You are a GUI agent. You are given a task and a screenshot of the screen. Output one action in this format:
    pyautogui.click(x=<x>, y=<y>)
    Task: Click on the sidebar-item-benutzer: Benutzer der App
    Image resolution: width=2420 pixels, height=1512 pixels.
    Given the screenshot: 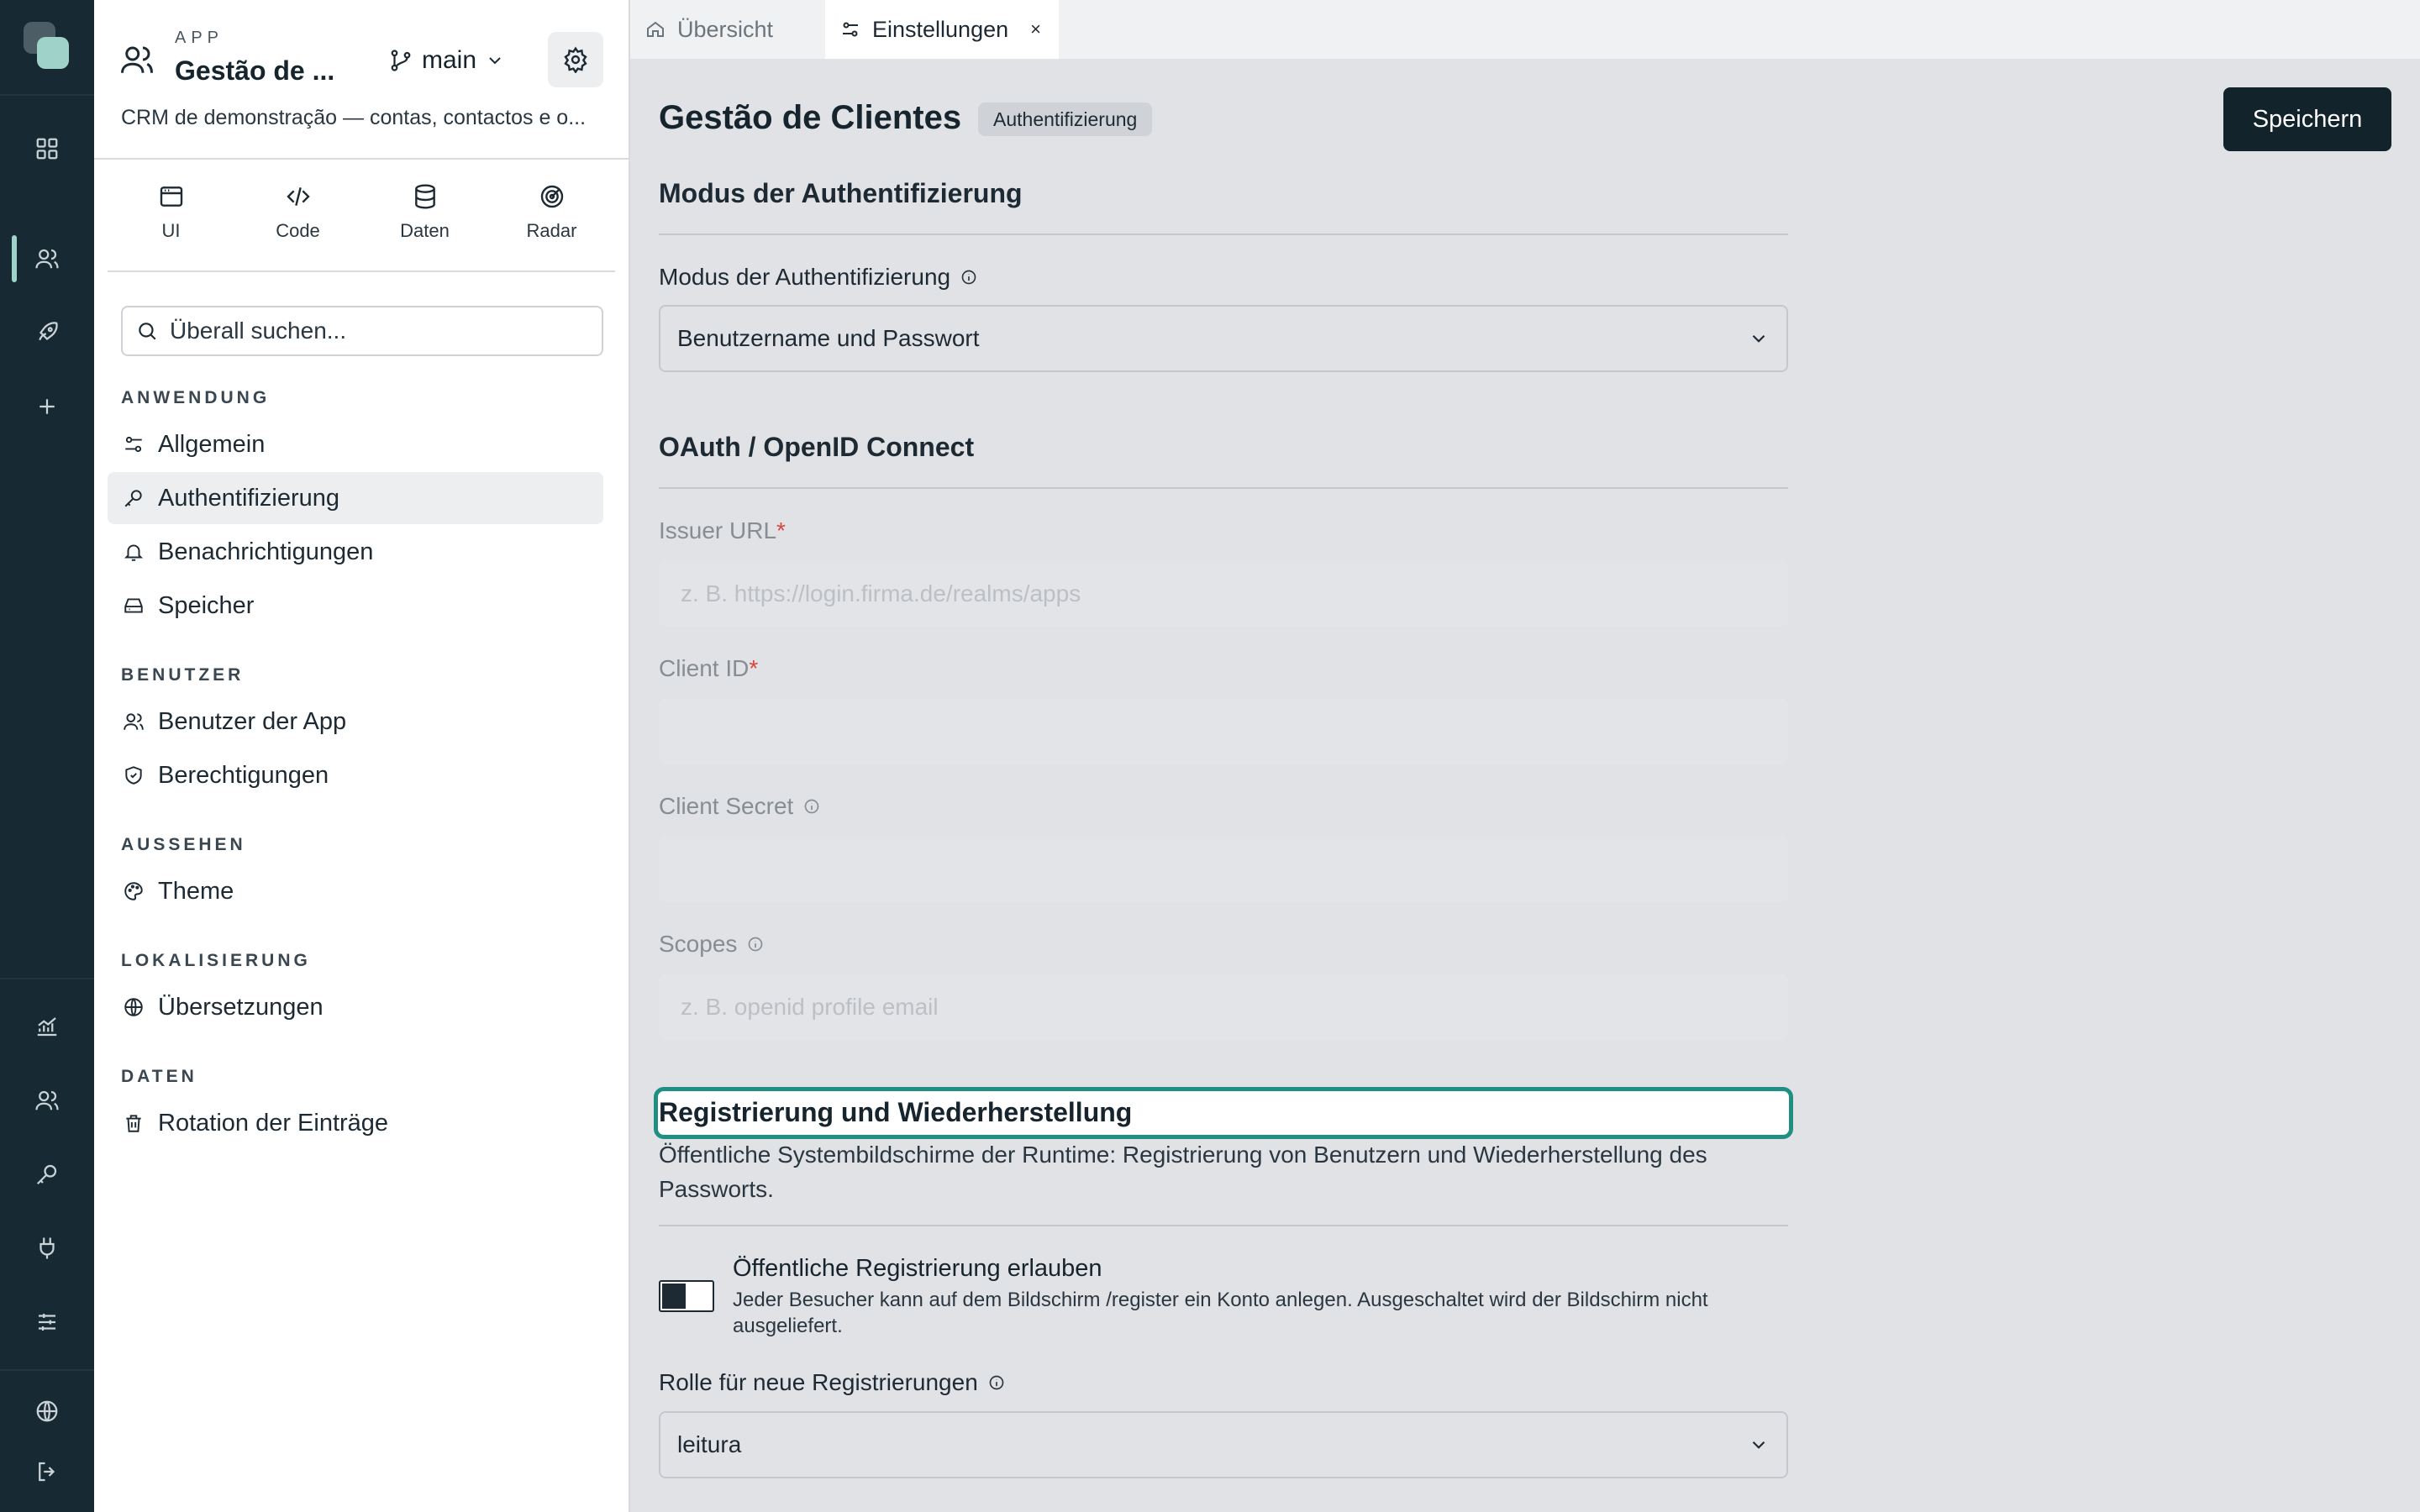 What is the action you would take?
    pyautogui.click(x=355, y=722)
    